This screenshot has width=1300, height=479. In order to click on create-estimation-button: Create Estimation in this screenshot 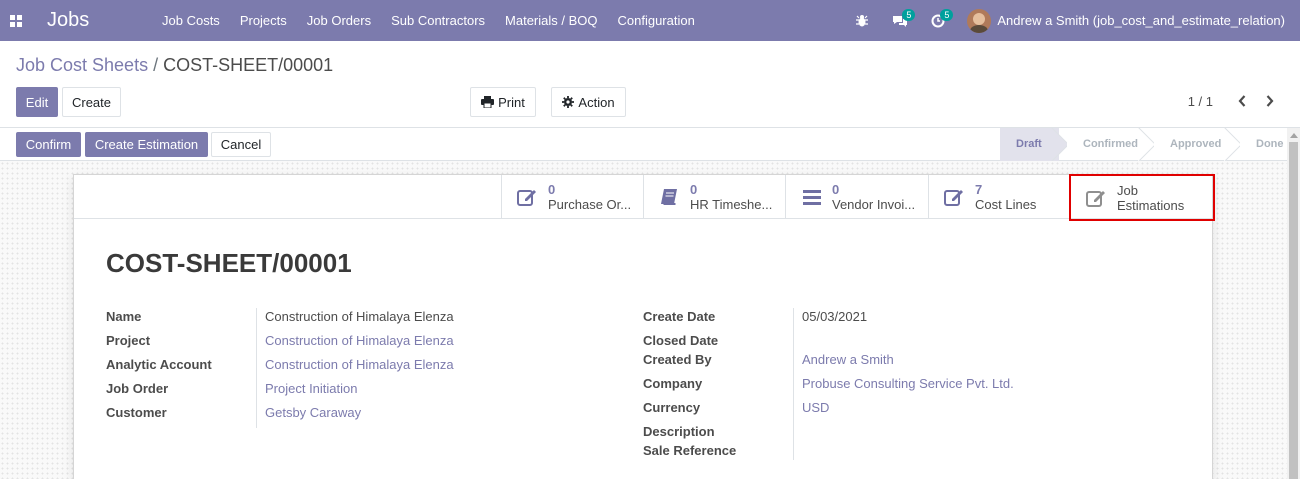, I will do `click(146, 144)`.